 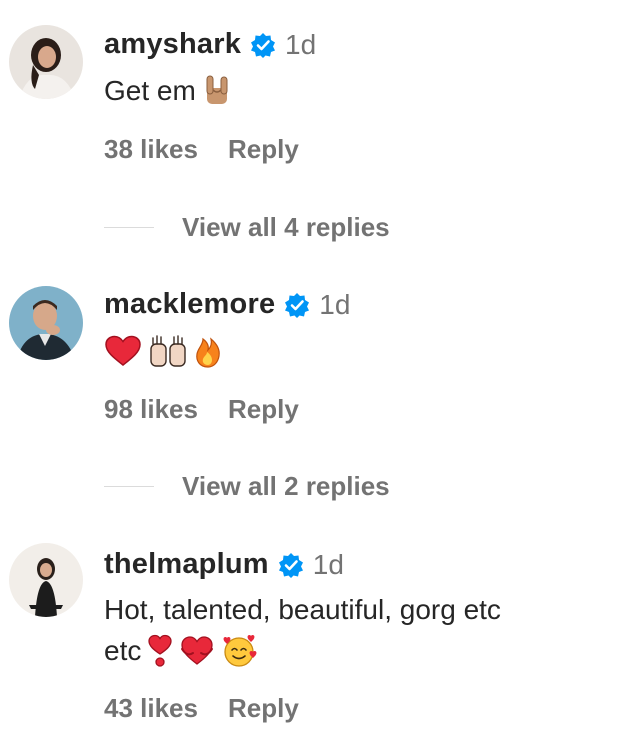 I want to click on comment-emojis, so click(x=163, y=353).